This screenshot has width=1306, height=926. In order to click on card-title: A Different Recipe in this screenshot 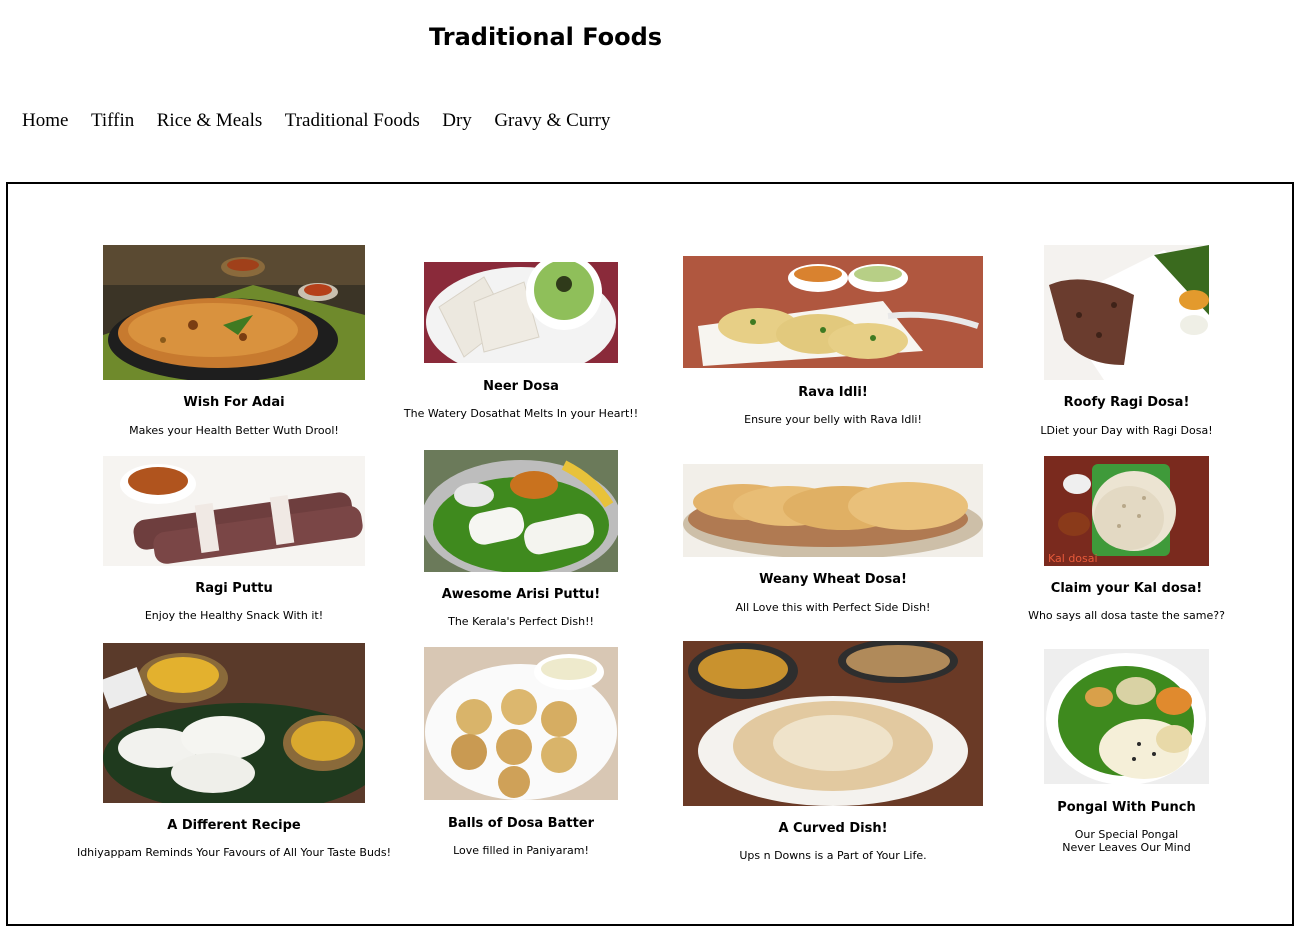, I will do `click(234, 825)`.